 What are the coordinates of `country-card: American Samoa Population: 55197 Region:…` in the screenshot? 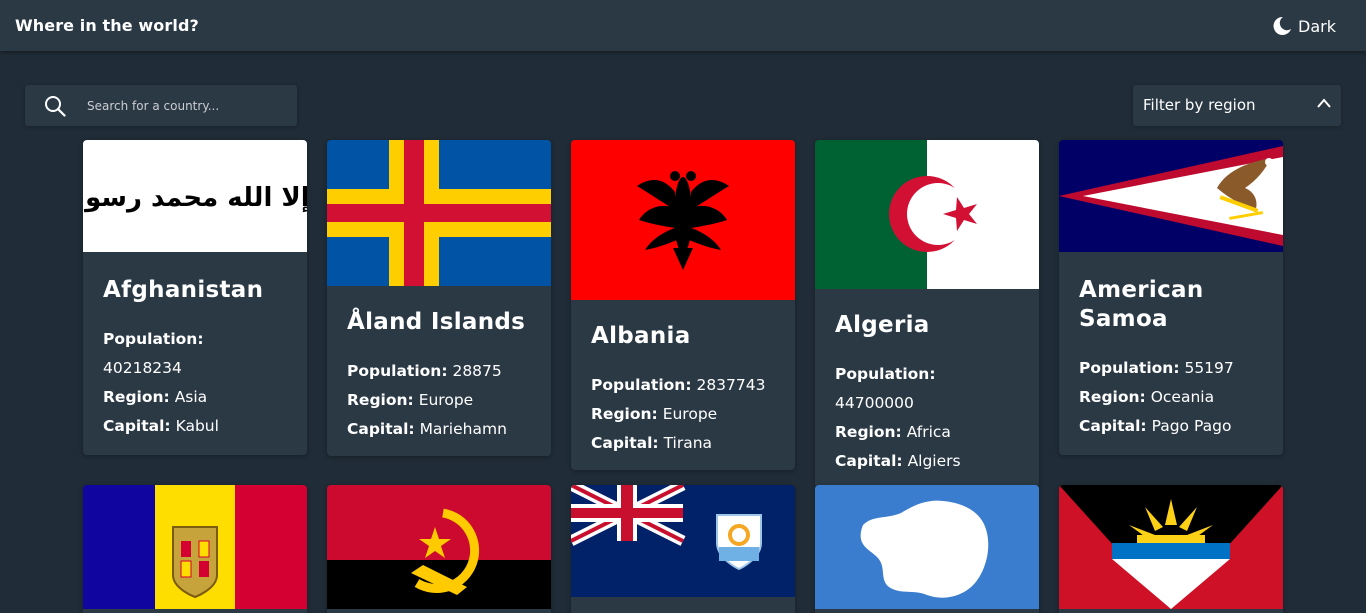 It's located at (1171, 297).